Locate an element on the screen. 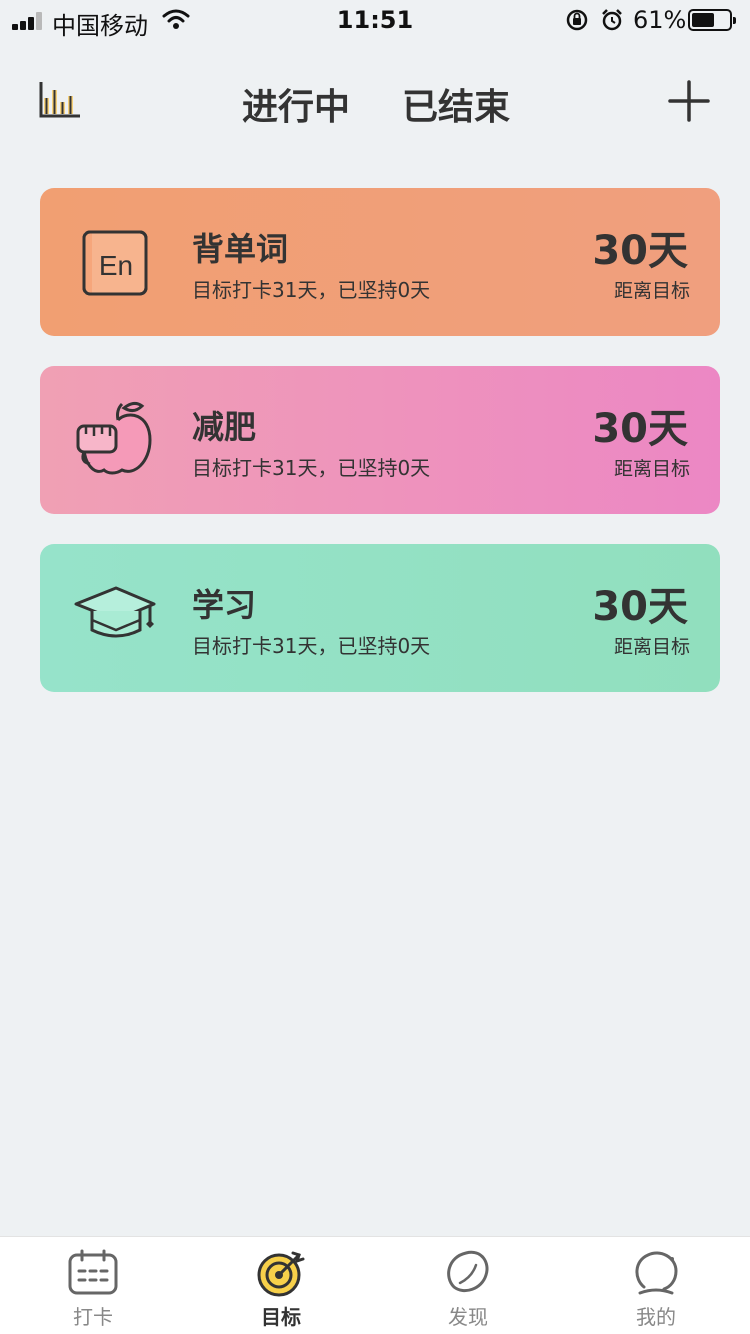  tab-mine-label: 我的 is located at coordinates (656, 1317).